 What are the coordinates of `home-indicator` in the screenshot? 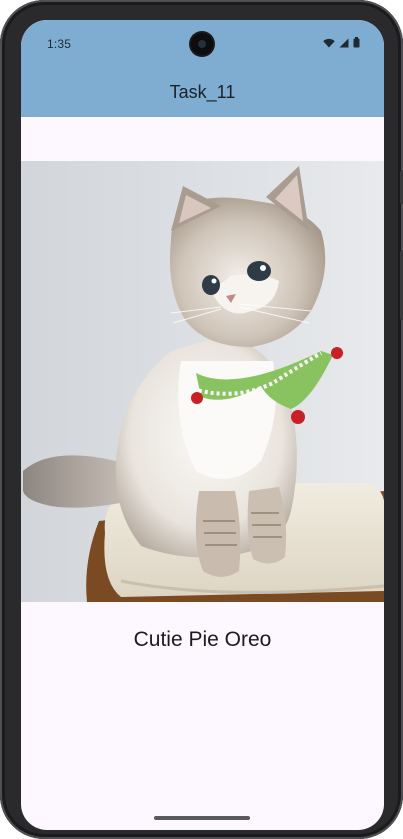 It's located at (202, 818).